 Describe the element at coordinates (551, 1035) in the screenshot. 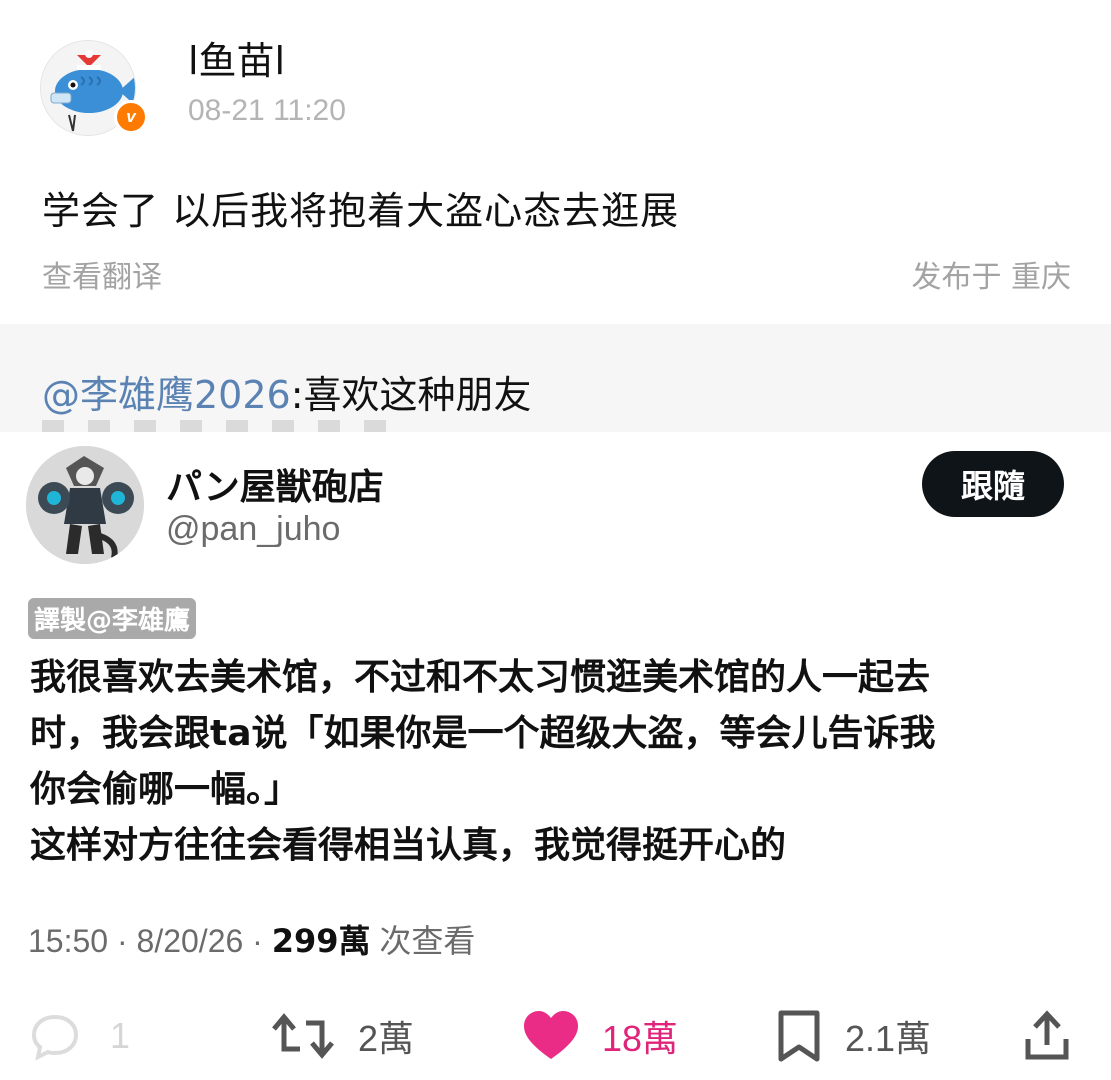

I see `heart-icon` at that location.